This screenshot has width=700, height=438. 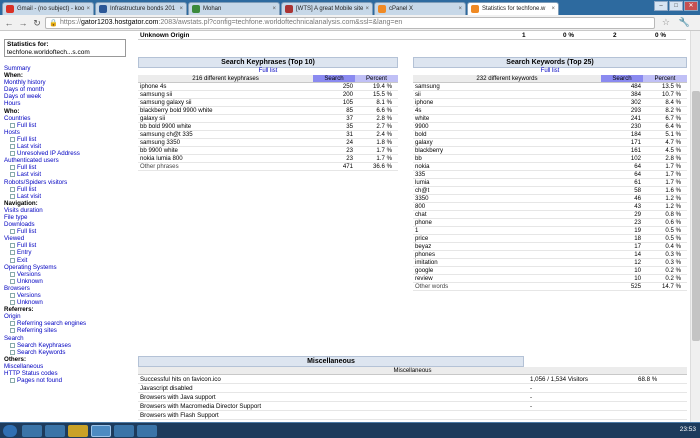 What do you see at coordinates (10, 431) in the screenshot?
I see `start-button` at bounding box center [10, 431].